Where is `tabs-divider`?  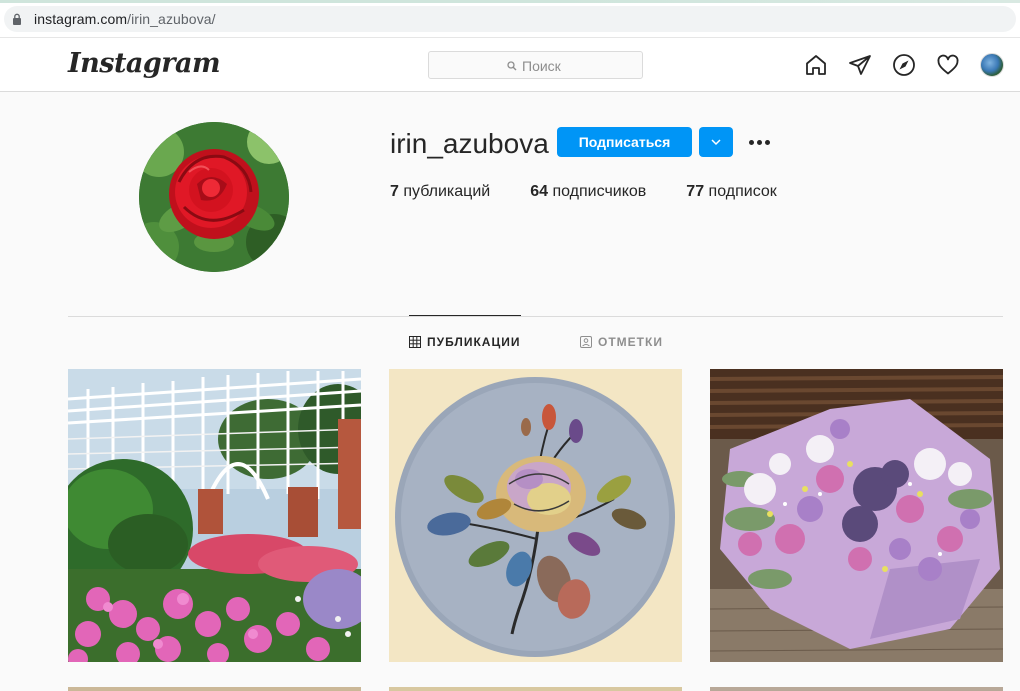
tabs-divider is located at coordinates (535, 316).